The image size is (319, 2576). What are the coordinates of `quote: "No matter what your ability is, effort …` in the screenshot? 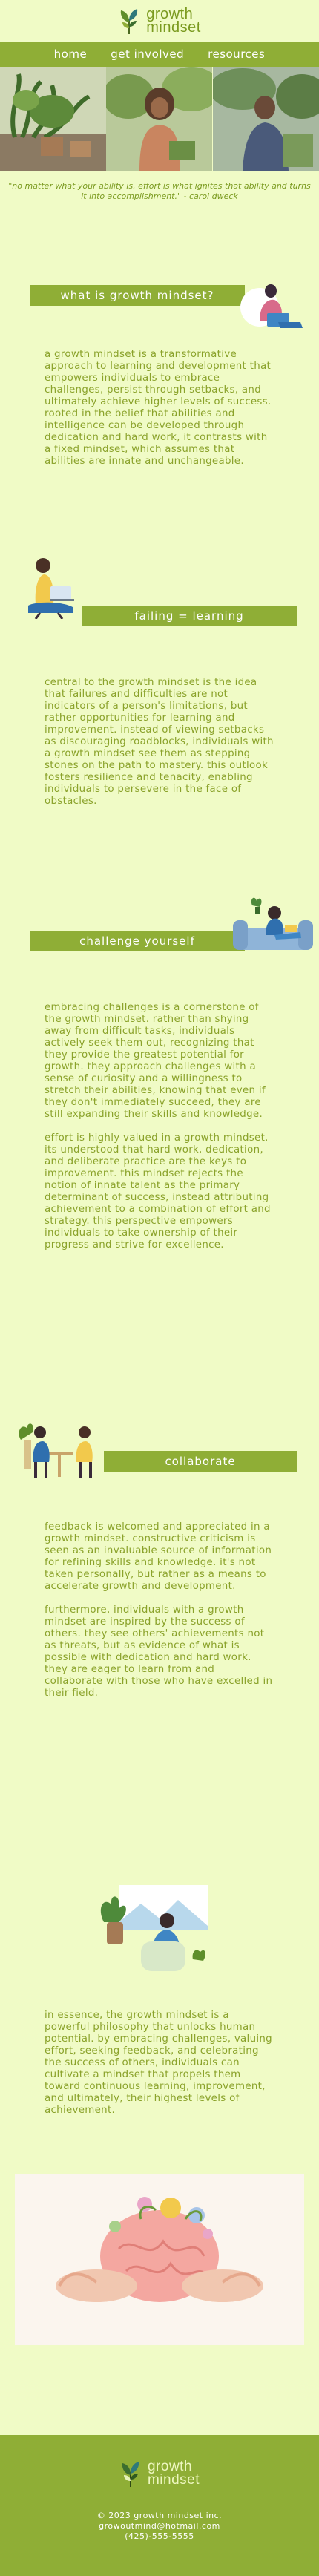 It's located at (159, 191).